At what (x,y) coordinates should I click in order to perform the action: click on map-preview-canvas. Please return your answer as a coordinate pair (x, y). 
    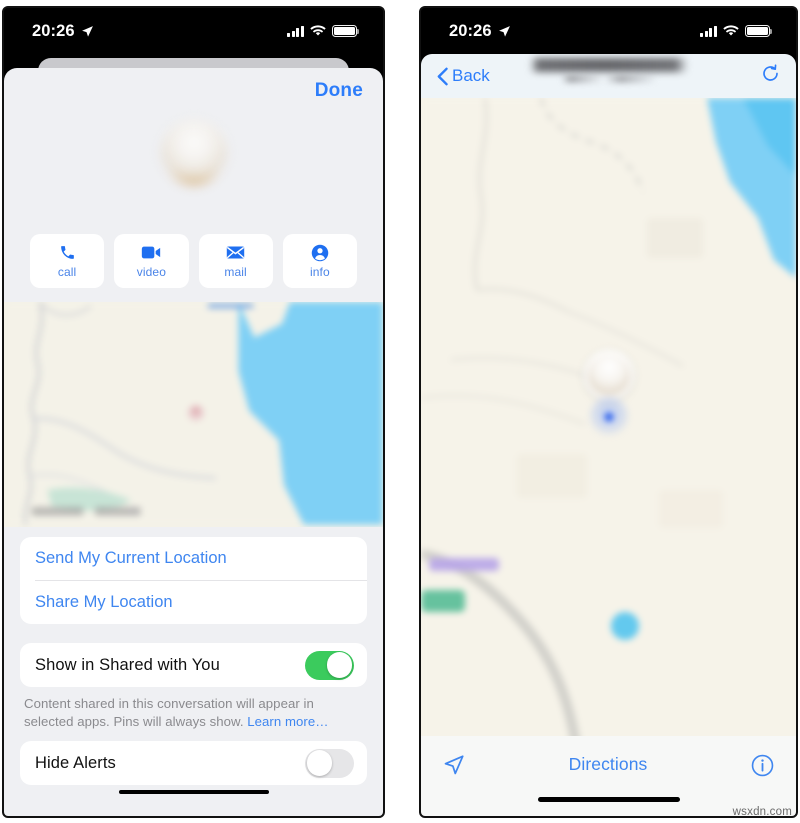
    Looking at the image, I should click on (193, 413).